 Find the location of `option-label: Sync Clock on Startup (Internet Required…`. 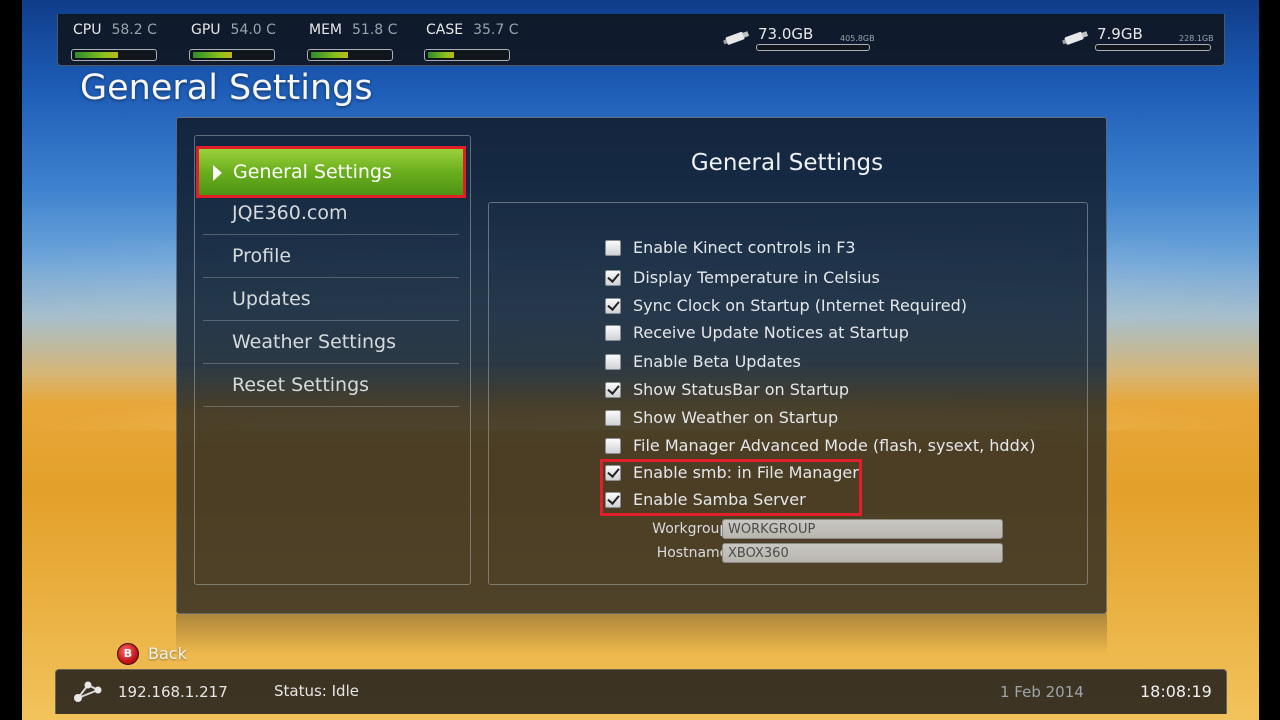

option-label: Sync Clock on Startup (Internet Required… is located at coordinates (800, 305).